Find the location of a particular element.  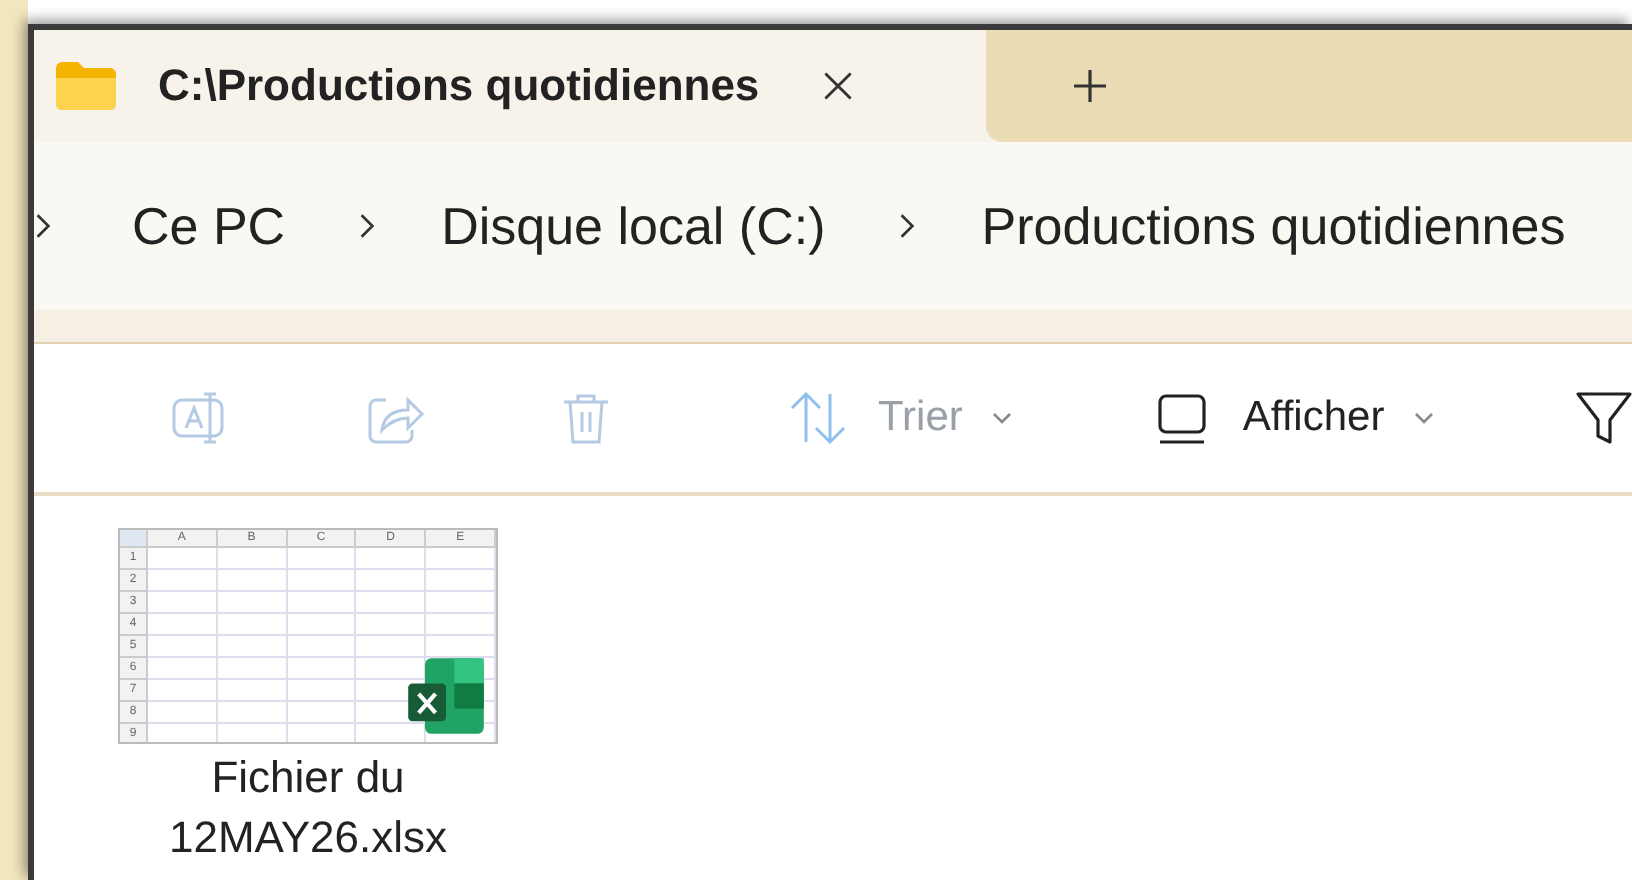

breadcrumb-item: Ce PC is located at coordinates (209, 226).